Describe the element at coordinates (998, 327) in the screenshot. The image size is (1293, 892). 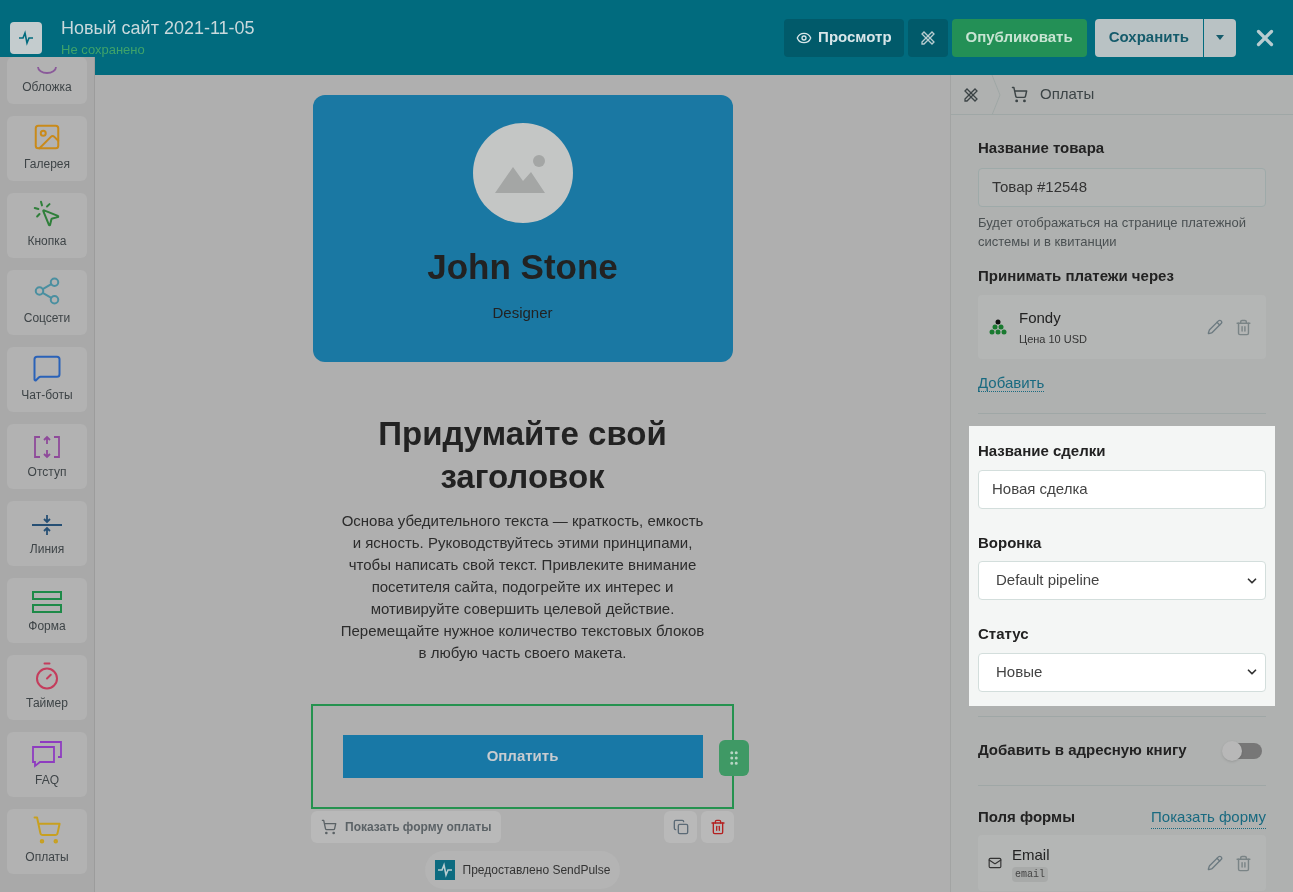
I see `fondy-logo` at that location.